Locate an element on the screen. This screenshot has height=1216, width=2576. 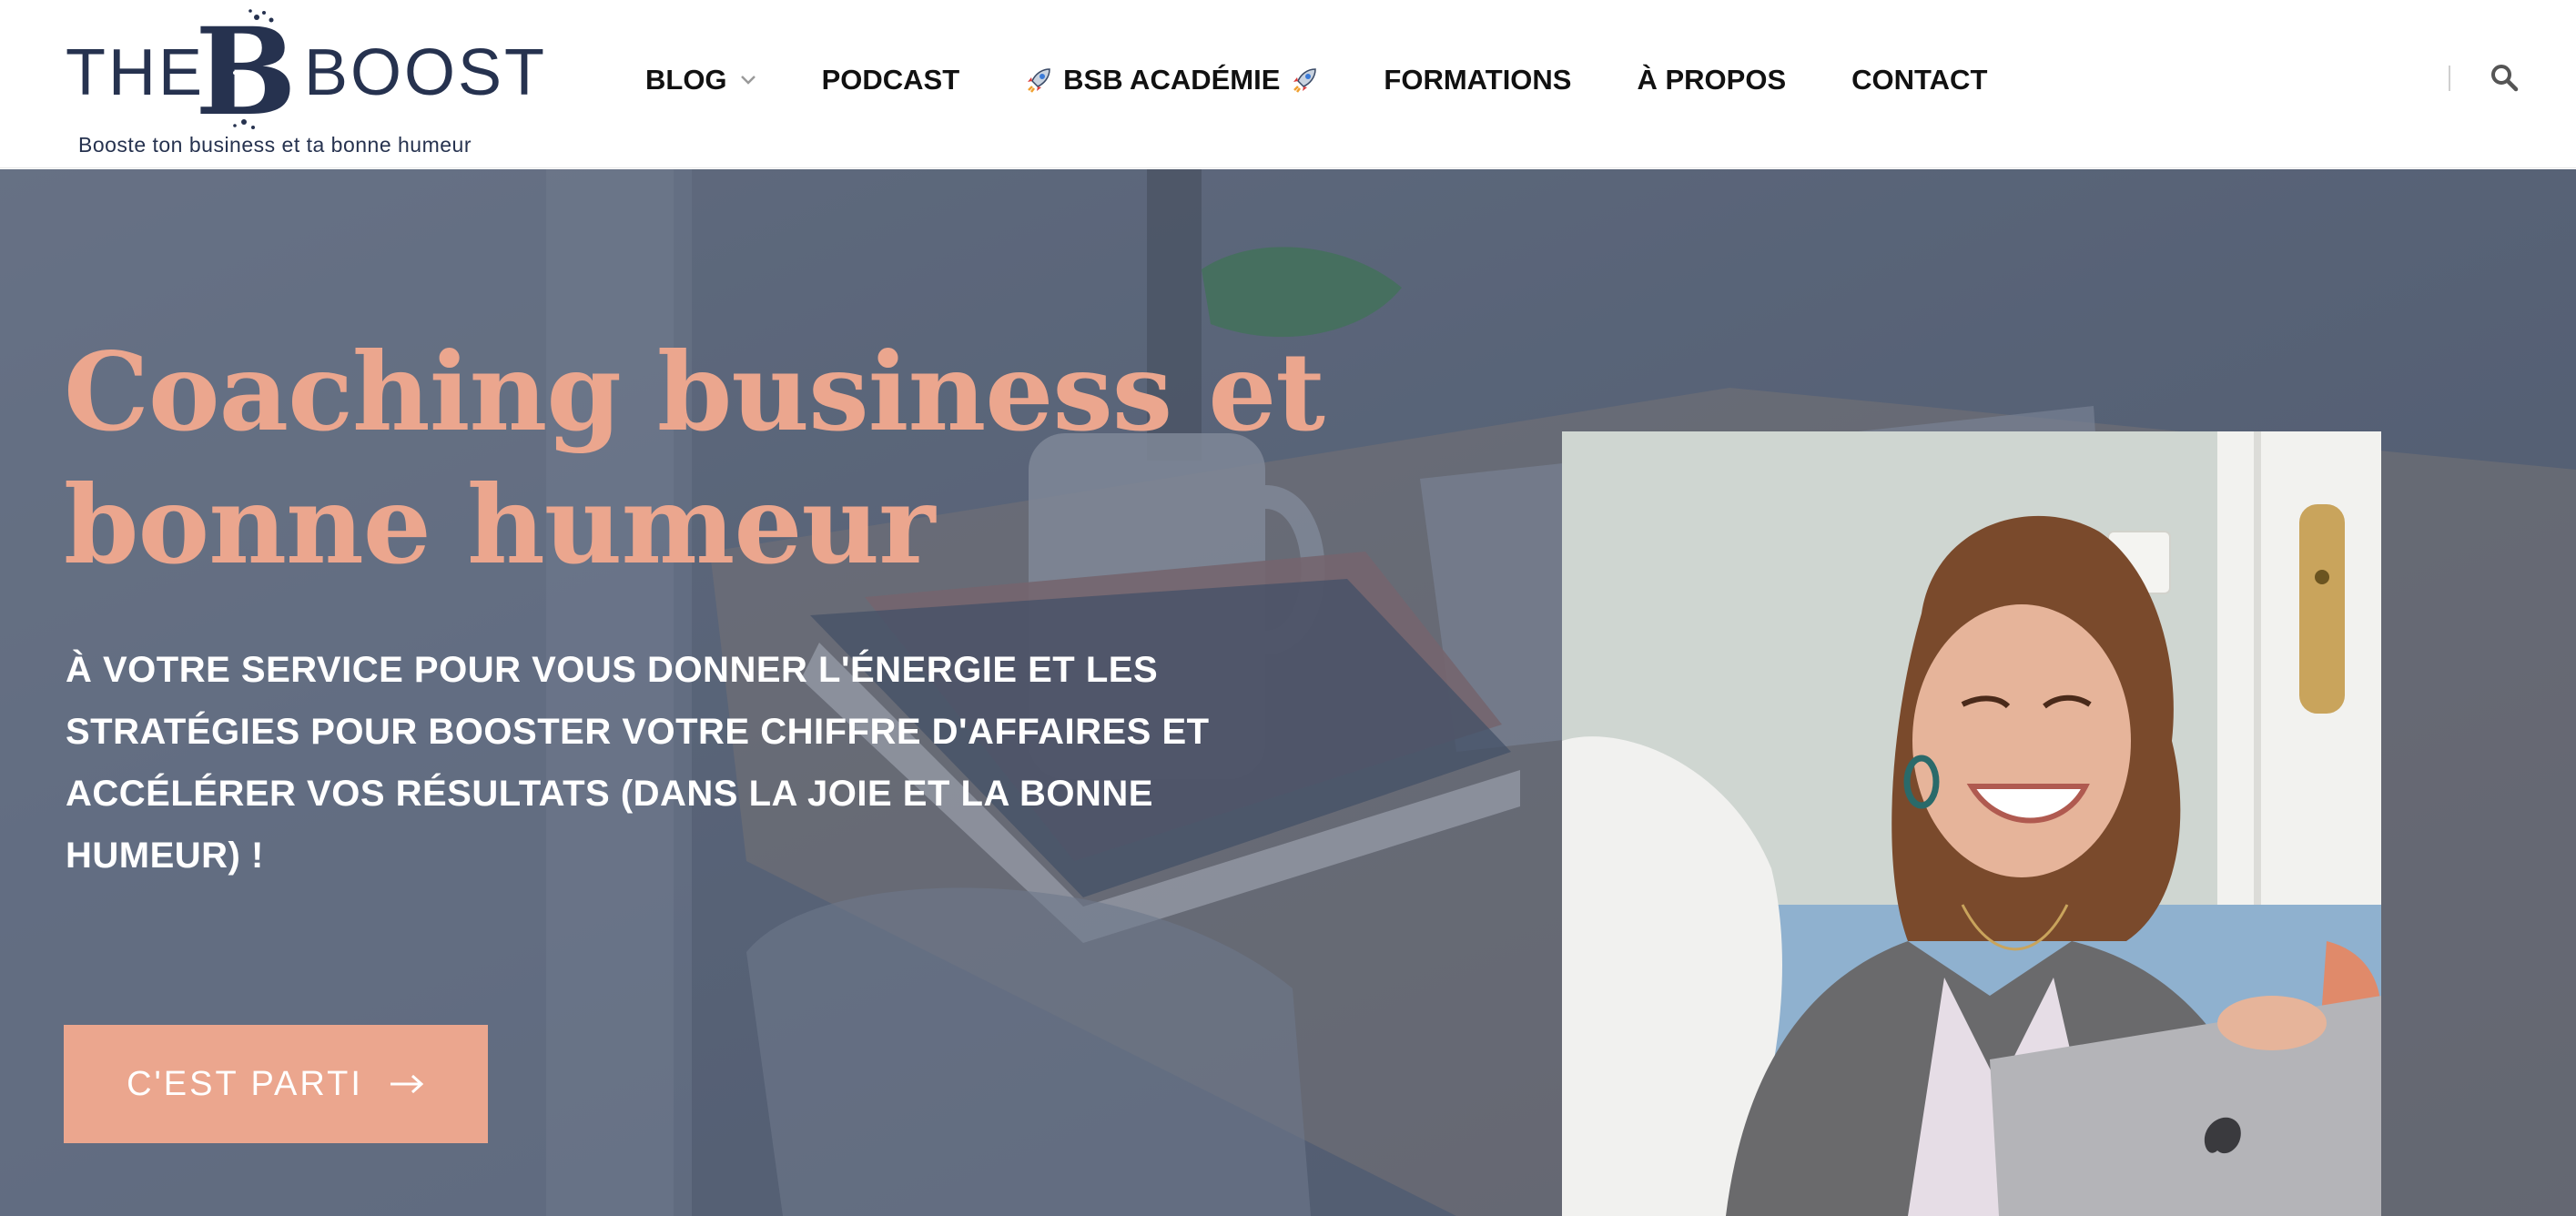
nav-item-a-propos: À PROPOS is located at coordinates (1711, 80).